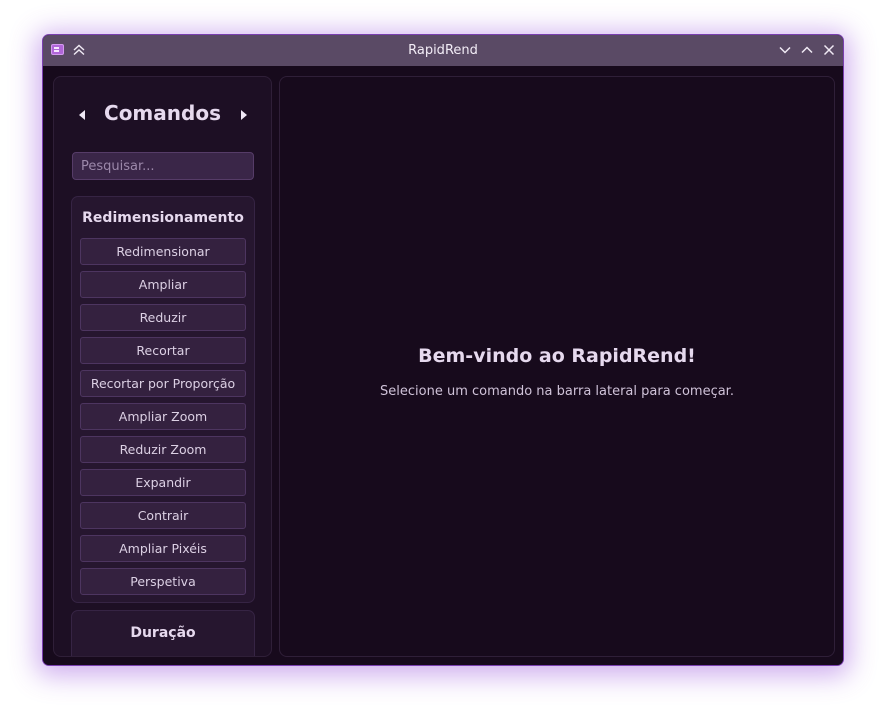 The image size is (886, 717). I want to click on triangle-right-icon, so click(244, 115).